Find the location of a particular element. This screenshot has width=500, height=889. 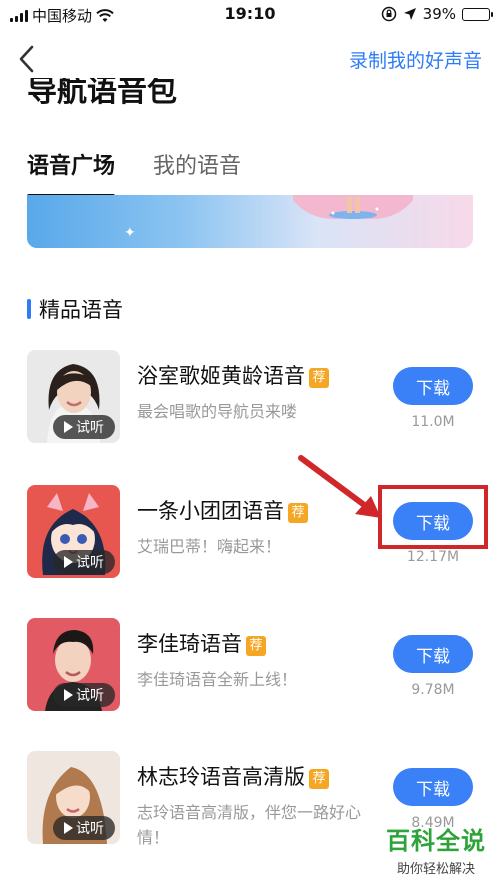

chevron-left-icon is located at coordinates (27, 59).